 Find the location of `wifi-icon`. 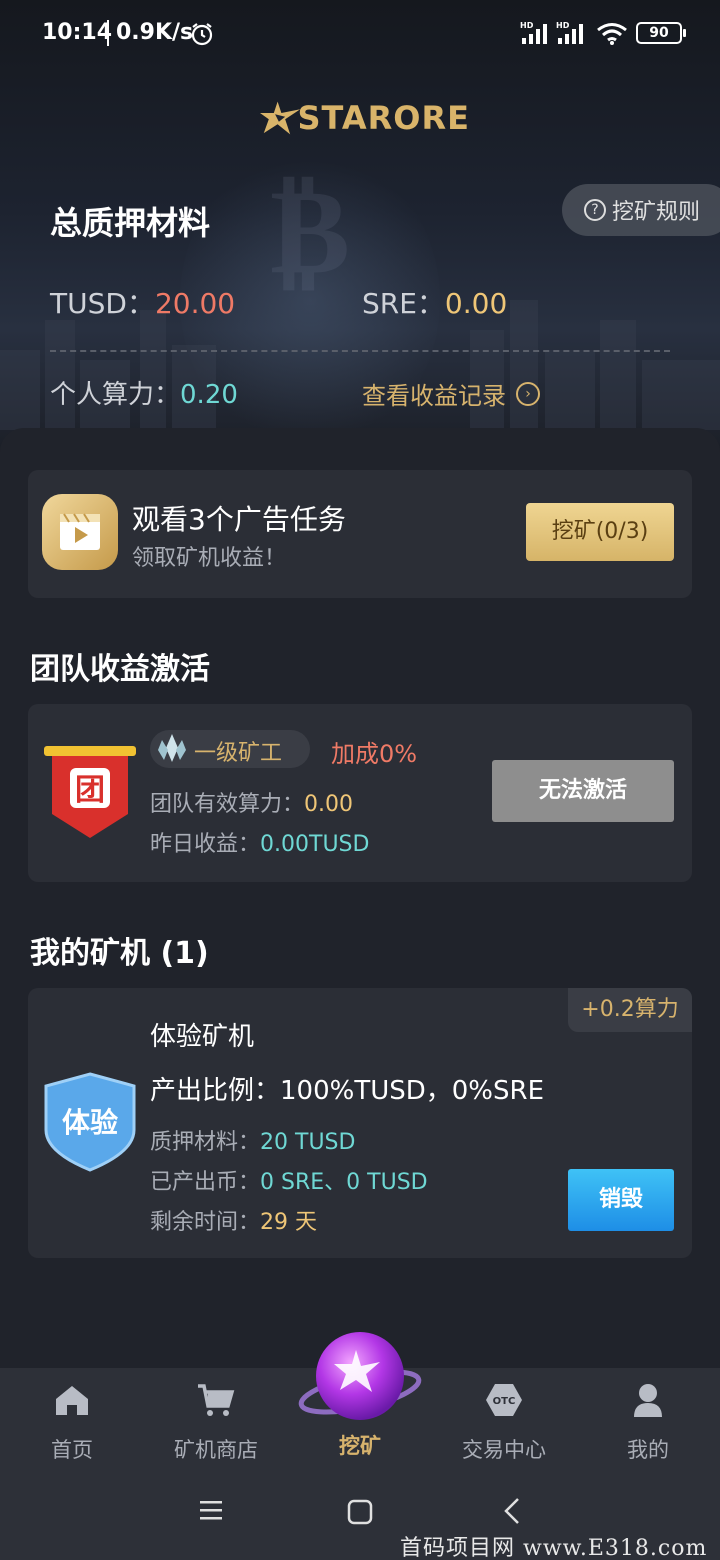

wifi-icon is located at coordinates (612, 34).